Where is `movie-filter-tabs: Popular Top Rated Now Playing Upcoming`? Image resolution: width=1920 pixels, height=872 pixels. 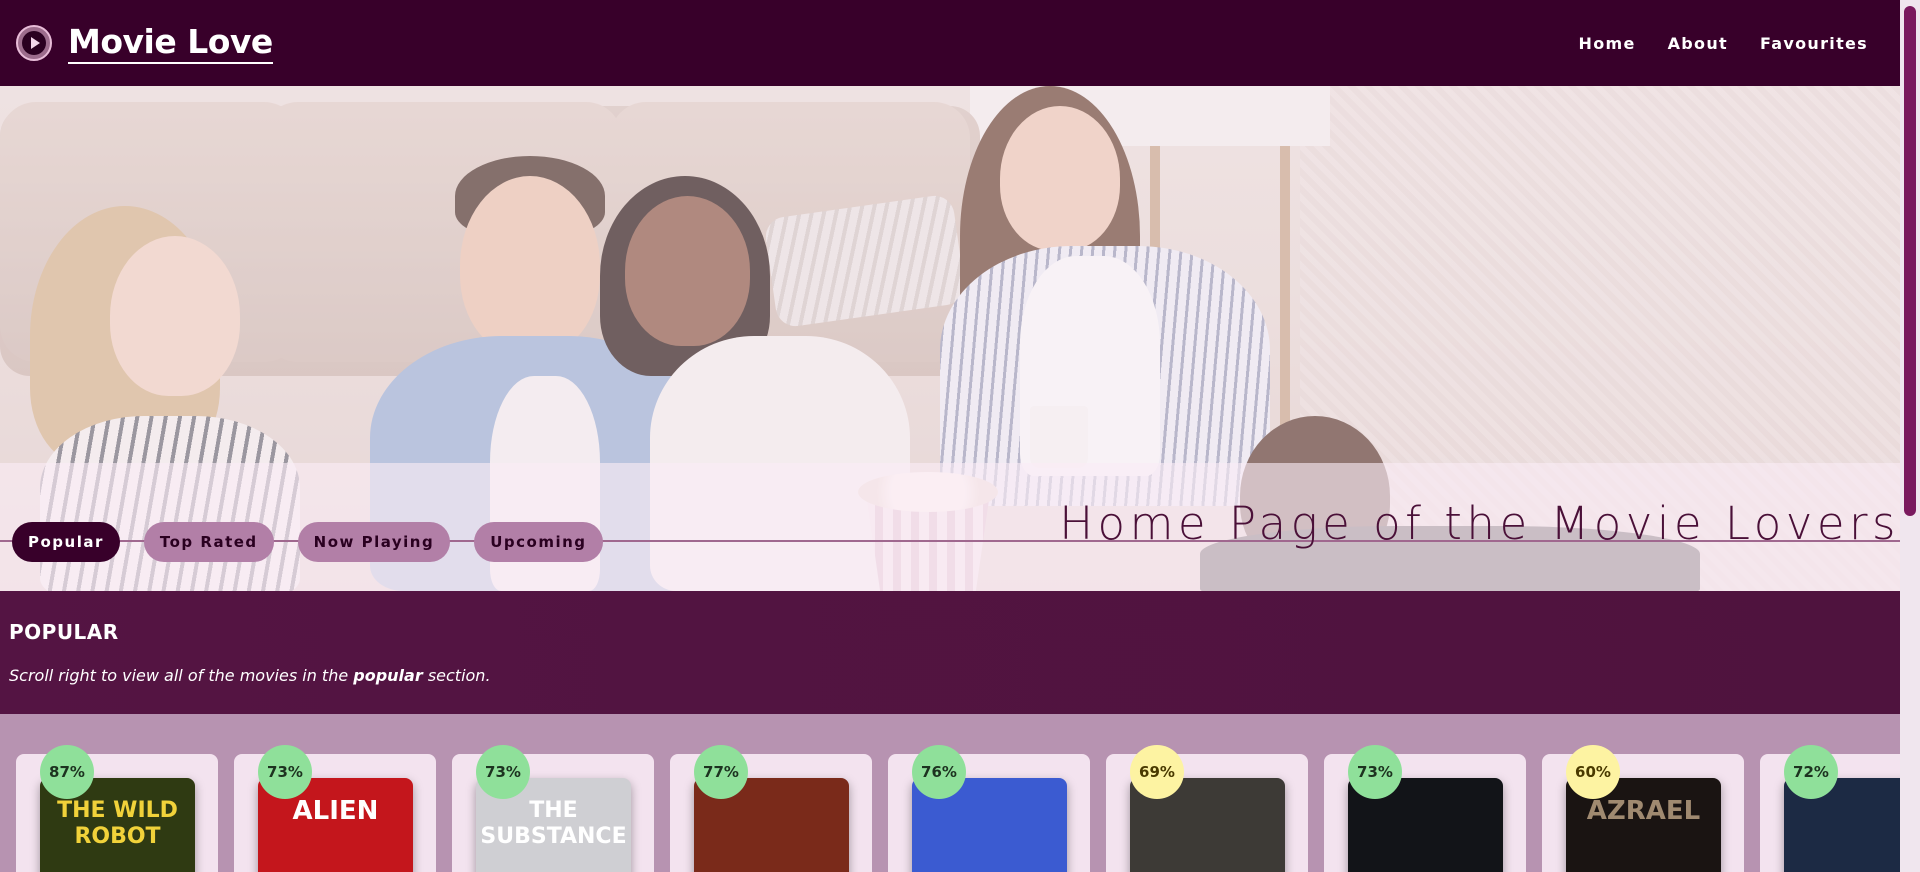
movie-filter-tabs: Popular Top Rated Now Playing Upcoming is located at coordinates (307, 542).